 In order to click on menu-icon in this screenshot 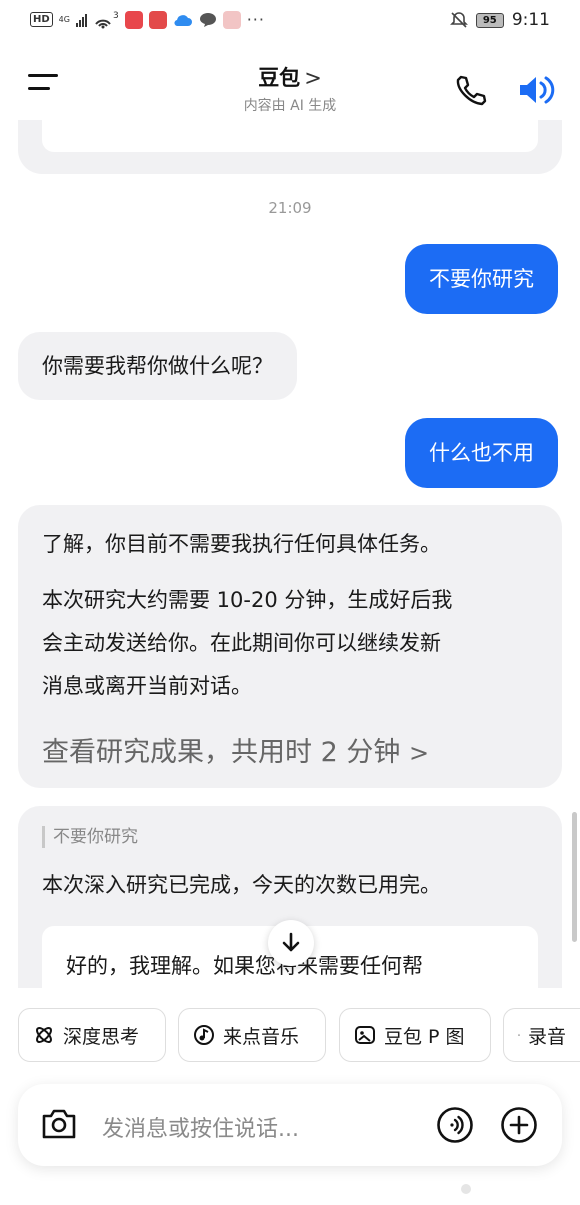, I will do `click(45, 89)`.